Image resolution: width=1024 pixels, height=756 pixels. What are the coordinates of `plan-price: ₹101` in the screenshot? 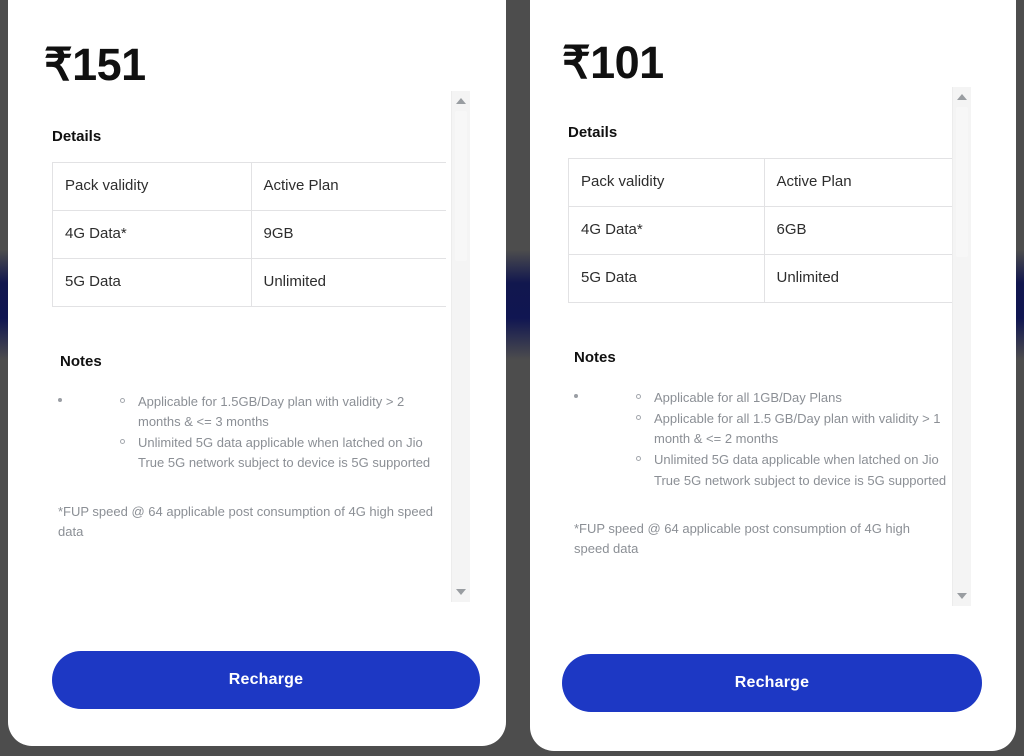 It's located at (613, 62).